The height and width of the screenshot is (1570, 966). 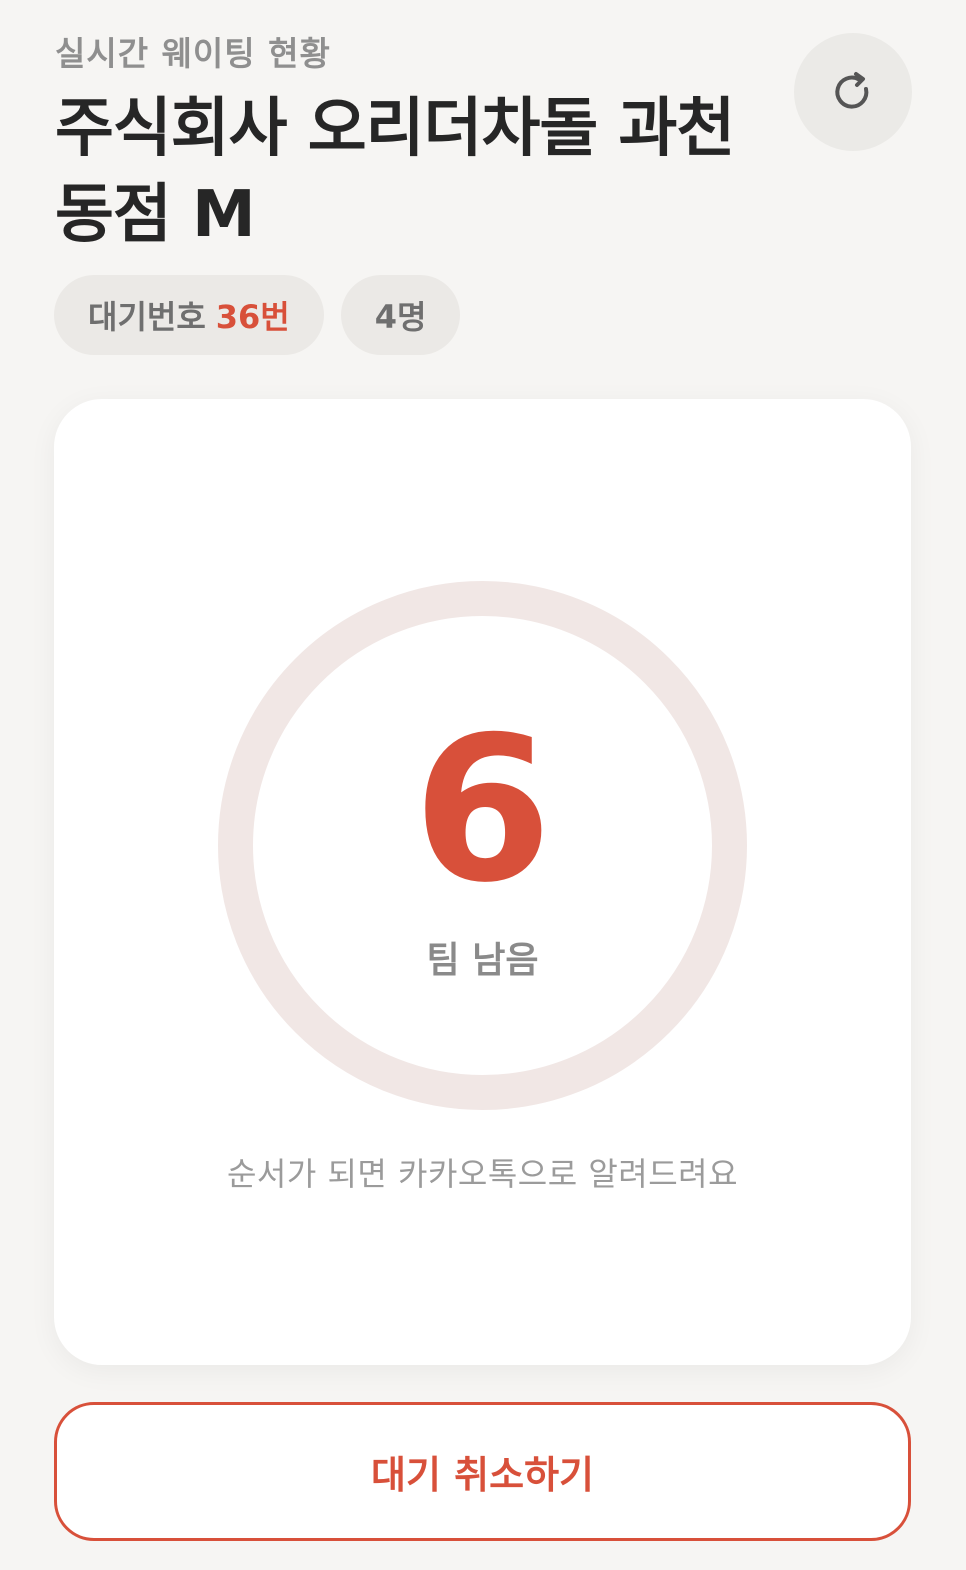 What do you see at coordinates (482, 1471) in the screenshot?
I see `cancel-waiting-button: 대기 취소하기` at bounding box center [482, 1471].